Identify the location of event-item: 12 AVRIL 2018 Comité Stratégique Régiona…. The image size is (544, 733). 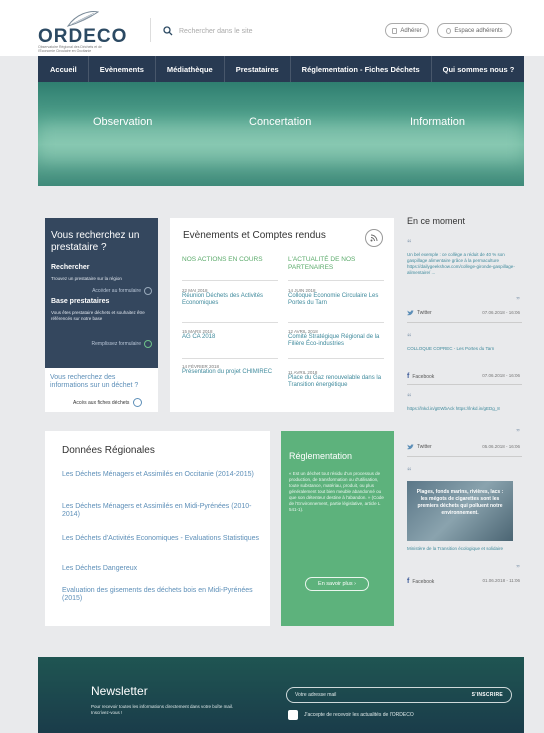
(336, 338).